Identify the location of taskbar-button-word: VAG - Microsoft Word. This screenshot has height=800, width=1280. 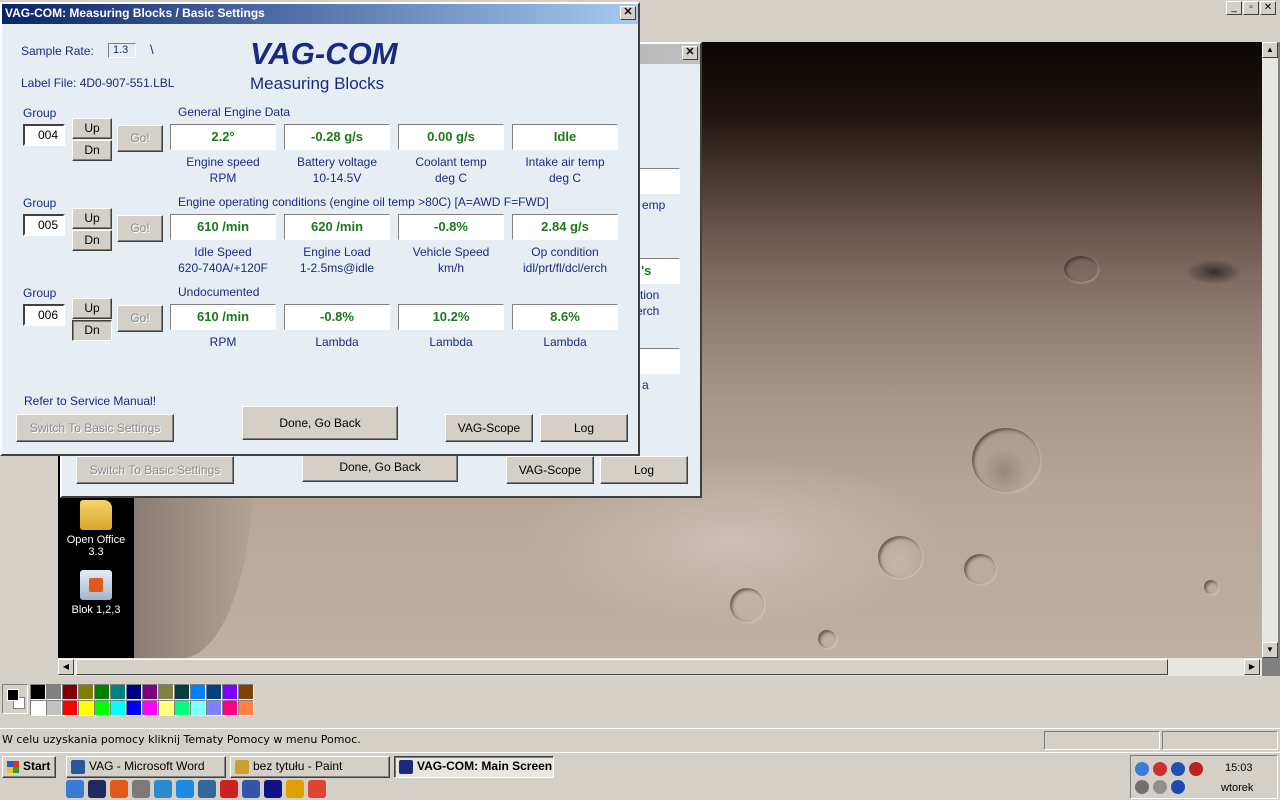
(146, 767).